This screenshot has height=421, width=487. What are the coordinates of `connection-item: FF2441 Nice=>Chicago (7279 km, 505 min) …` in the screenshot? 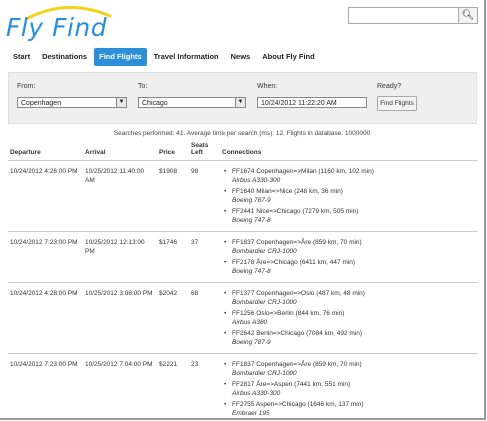 It's located at (350, 216).